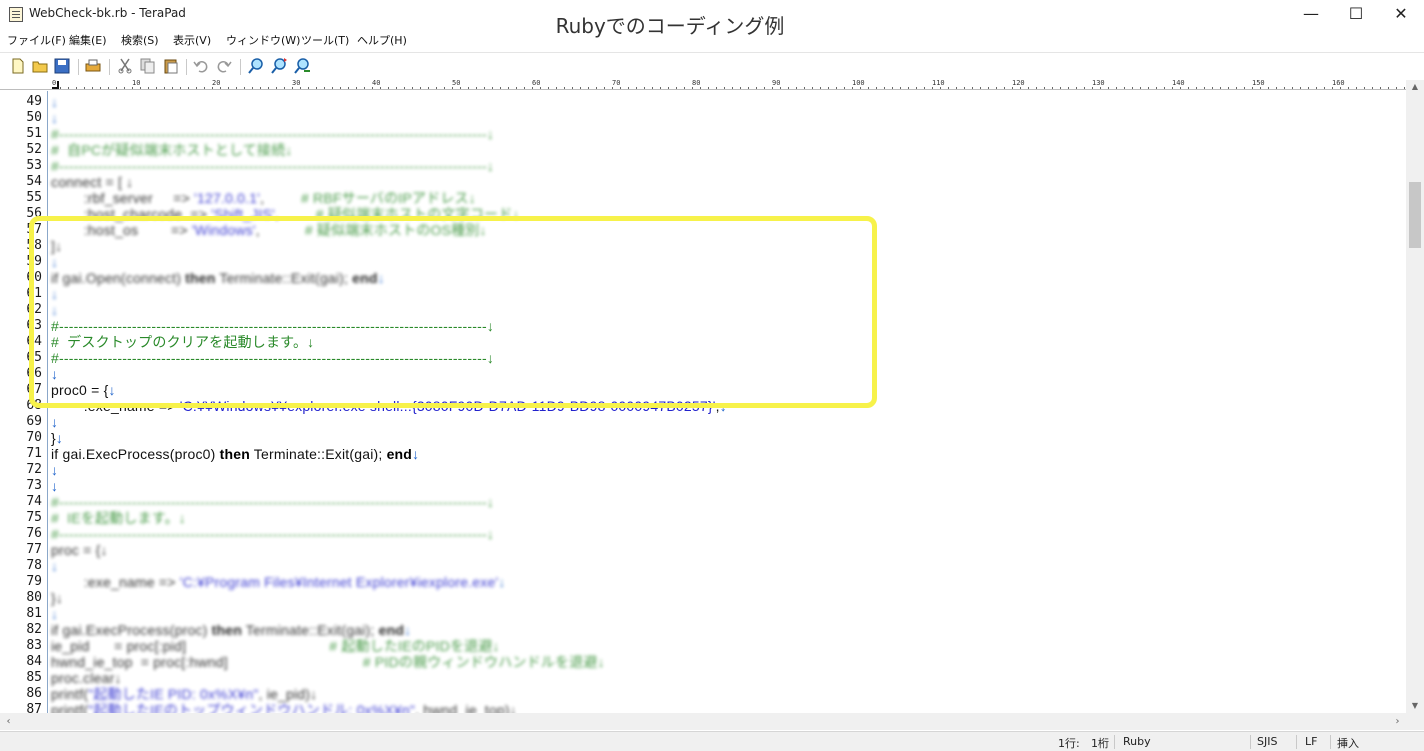  I want to click on menu-edit: 編集(E), so click(88, 40).